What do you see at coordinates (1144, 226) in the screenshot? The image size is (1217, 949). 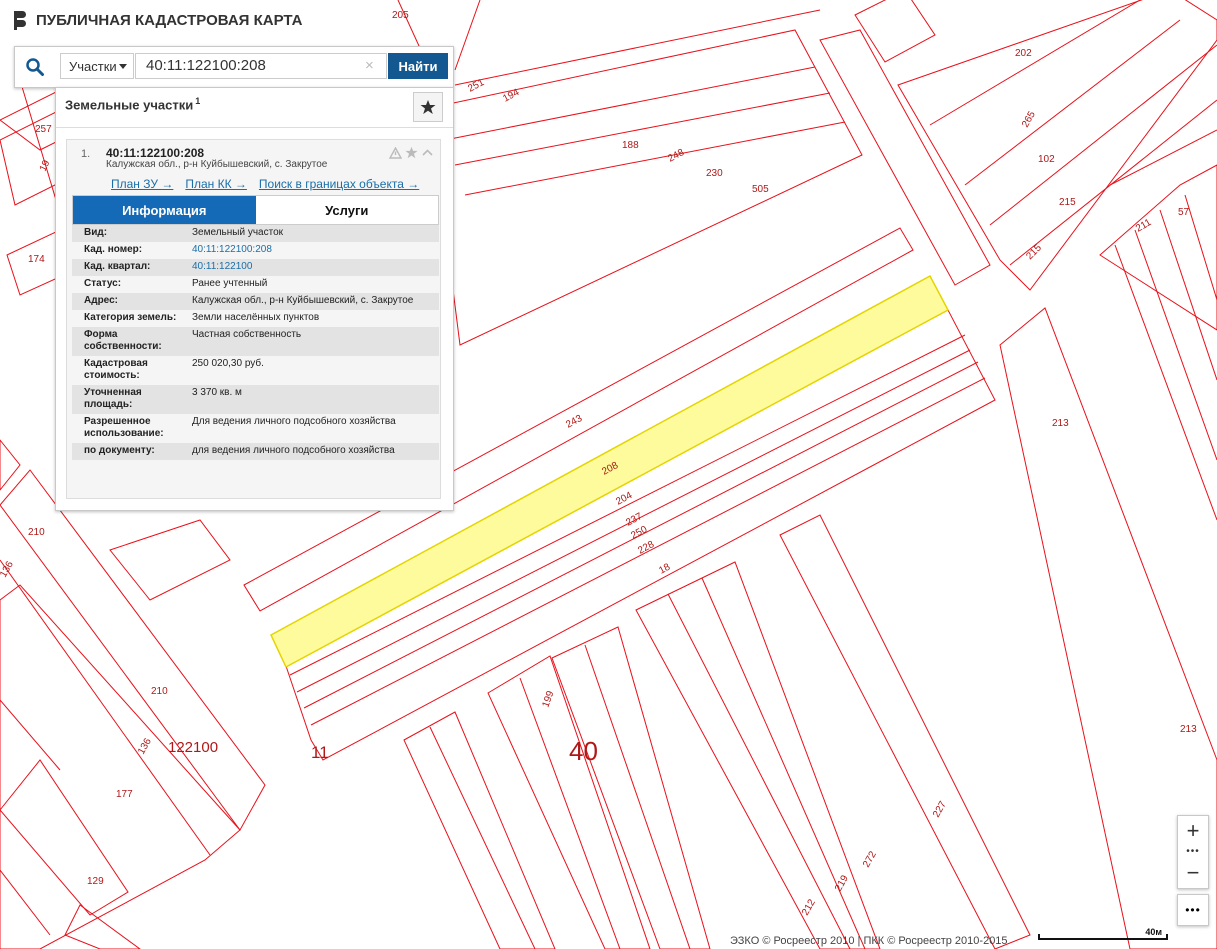 I see `svg-text: 211` at bounding box center [1144, 226].